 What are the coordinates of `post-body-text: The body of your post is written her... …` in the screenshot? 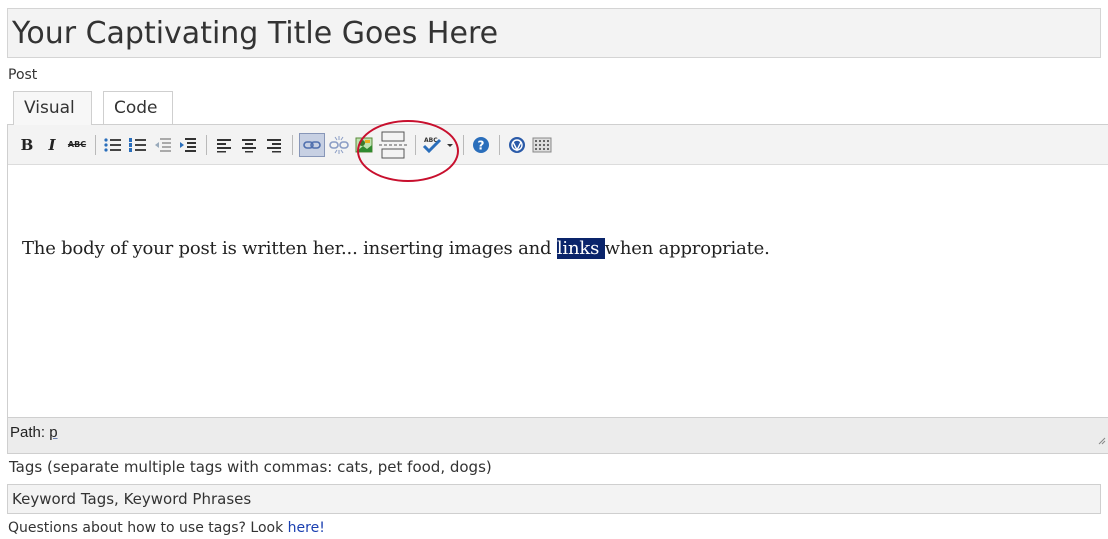 It's located at (396, 248).